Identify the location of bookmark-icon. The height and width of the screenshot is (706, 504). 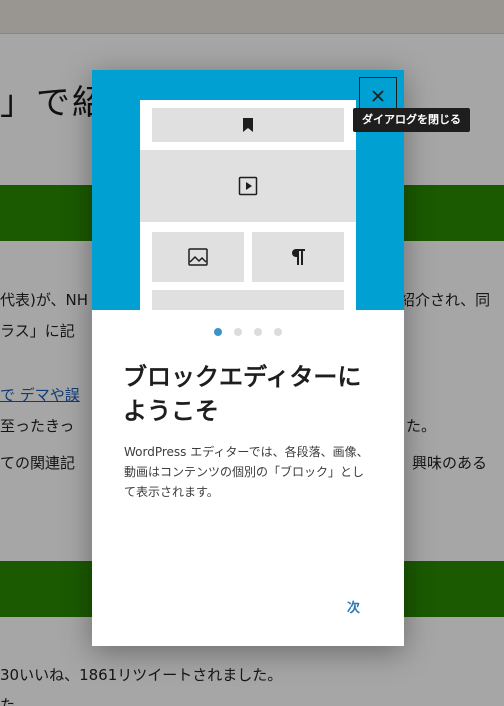
(248, 125).